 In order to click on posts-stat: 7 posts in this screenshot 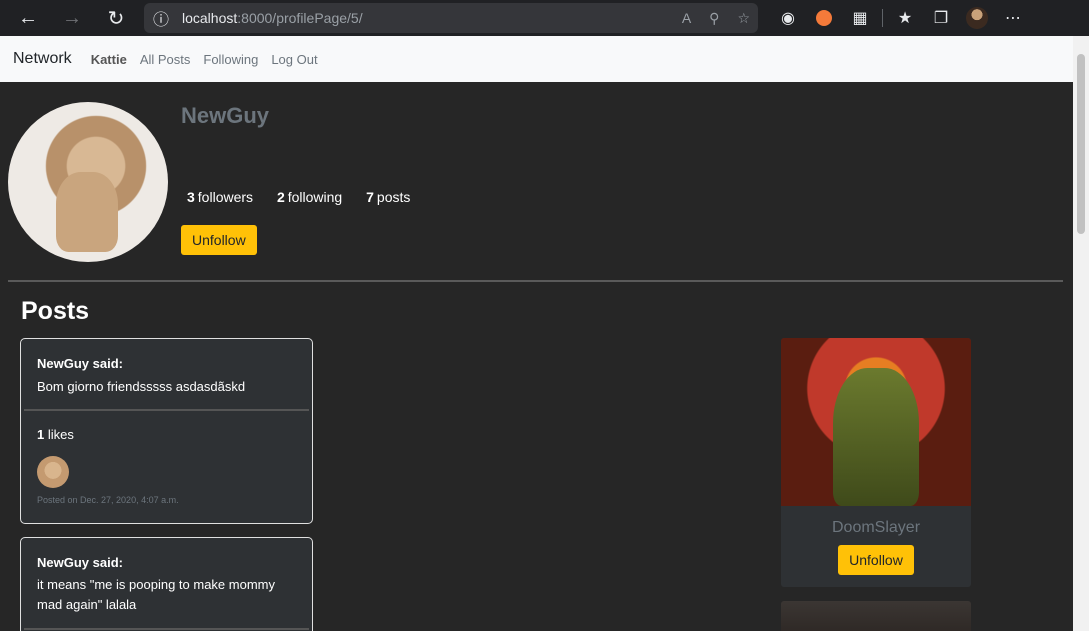, I will do `click(393, 197)`.